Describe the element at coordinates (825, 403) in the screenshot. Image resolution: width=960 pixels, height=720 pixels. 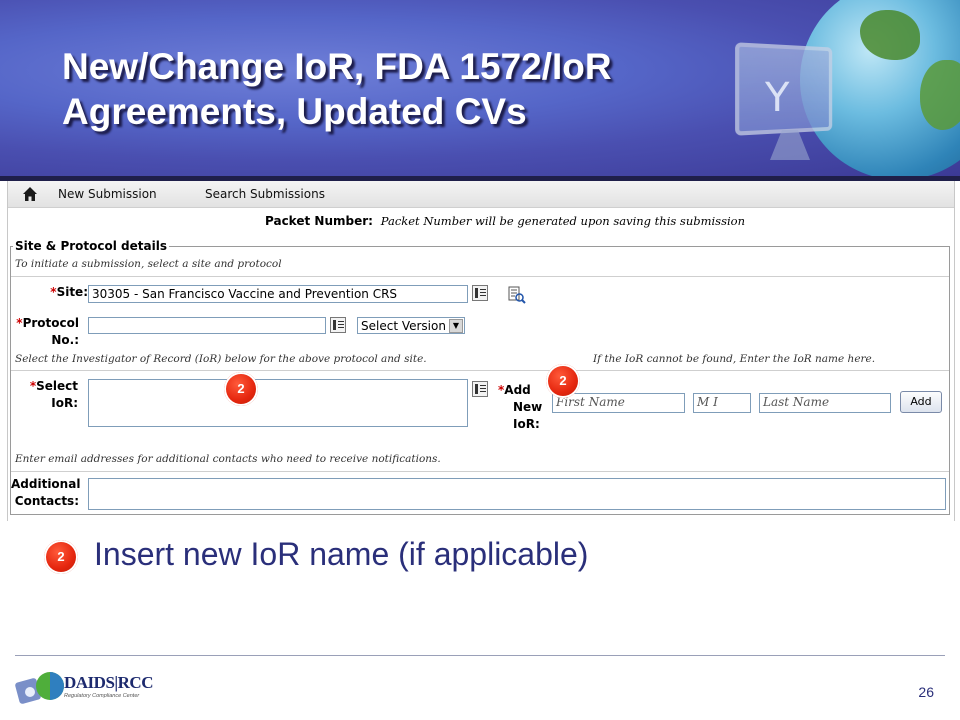
I see `last-name-input: Last Name` at that location.